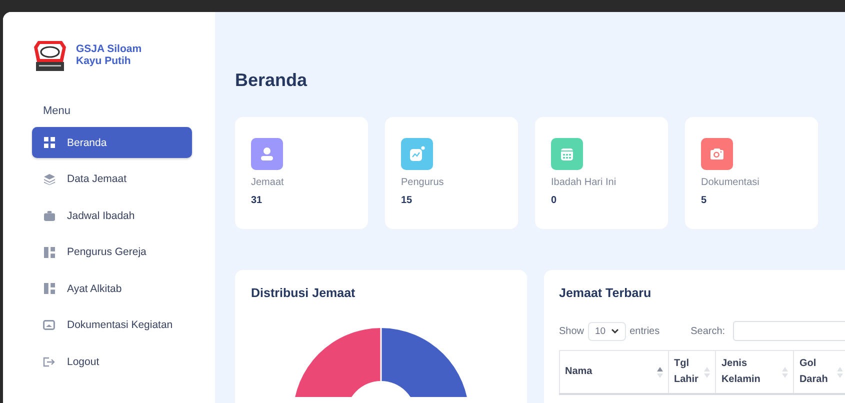 Image resolution: width=845 pixels, height=403 pixels. What do you see at coordinates (112, 179) in the screenshot?
I see `sidebar-item: Data Jemaat` at bounding box center [112, 179].